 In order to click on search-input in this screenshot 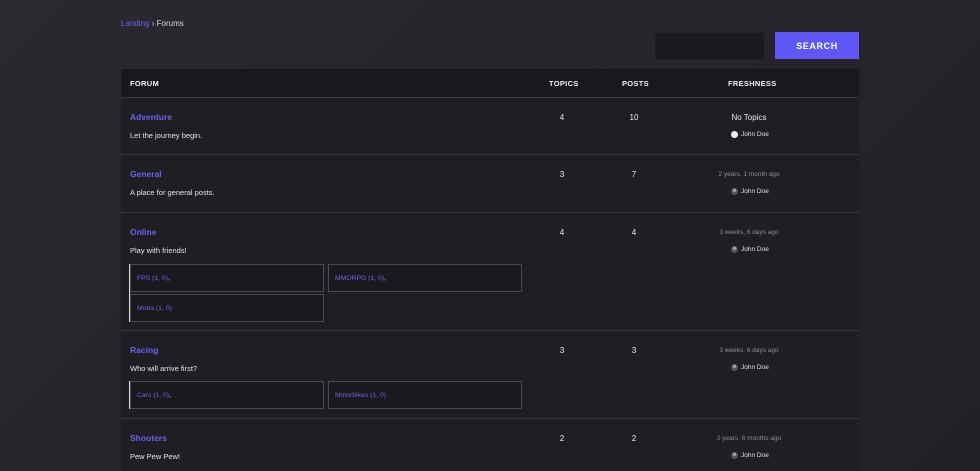, I will do `click(709, 46)`.